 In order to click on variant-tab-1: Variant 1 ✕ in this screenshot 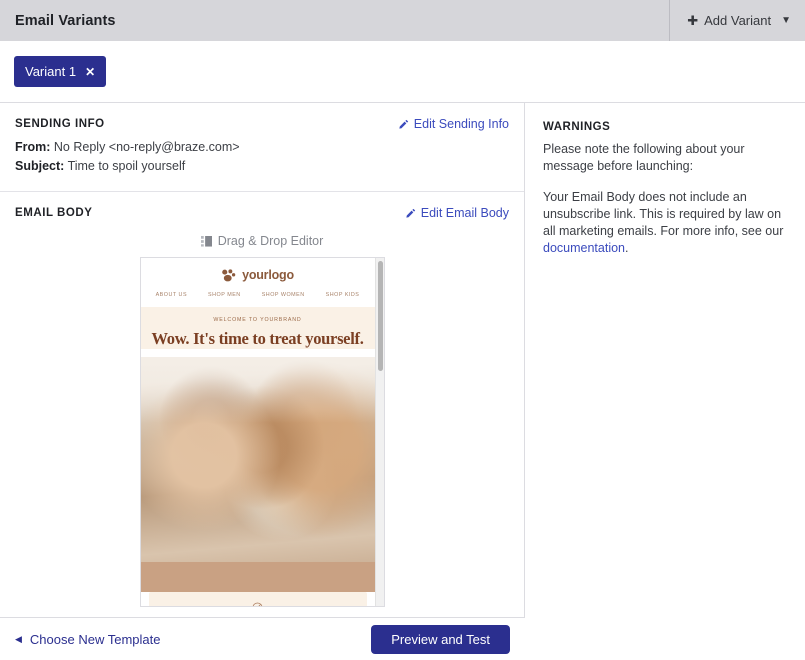, I will do `click(60, 71)`.